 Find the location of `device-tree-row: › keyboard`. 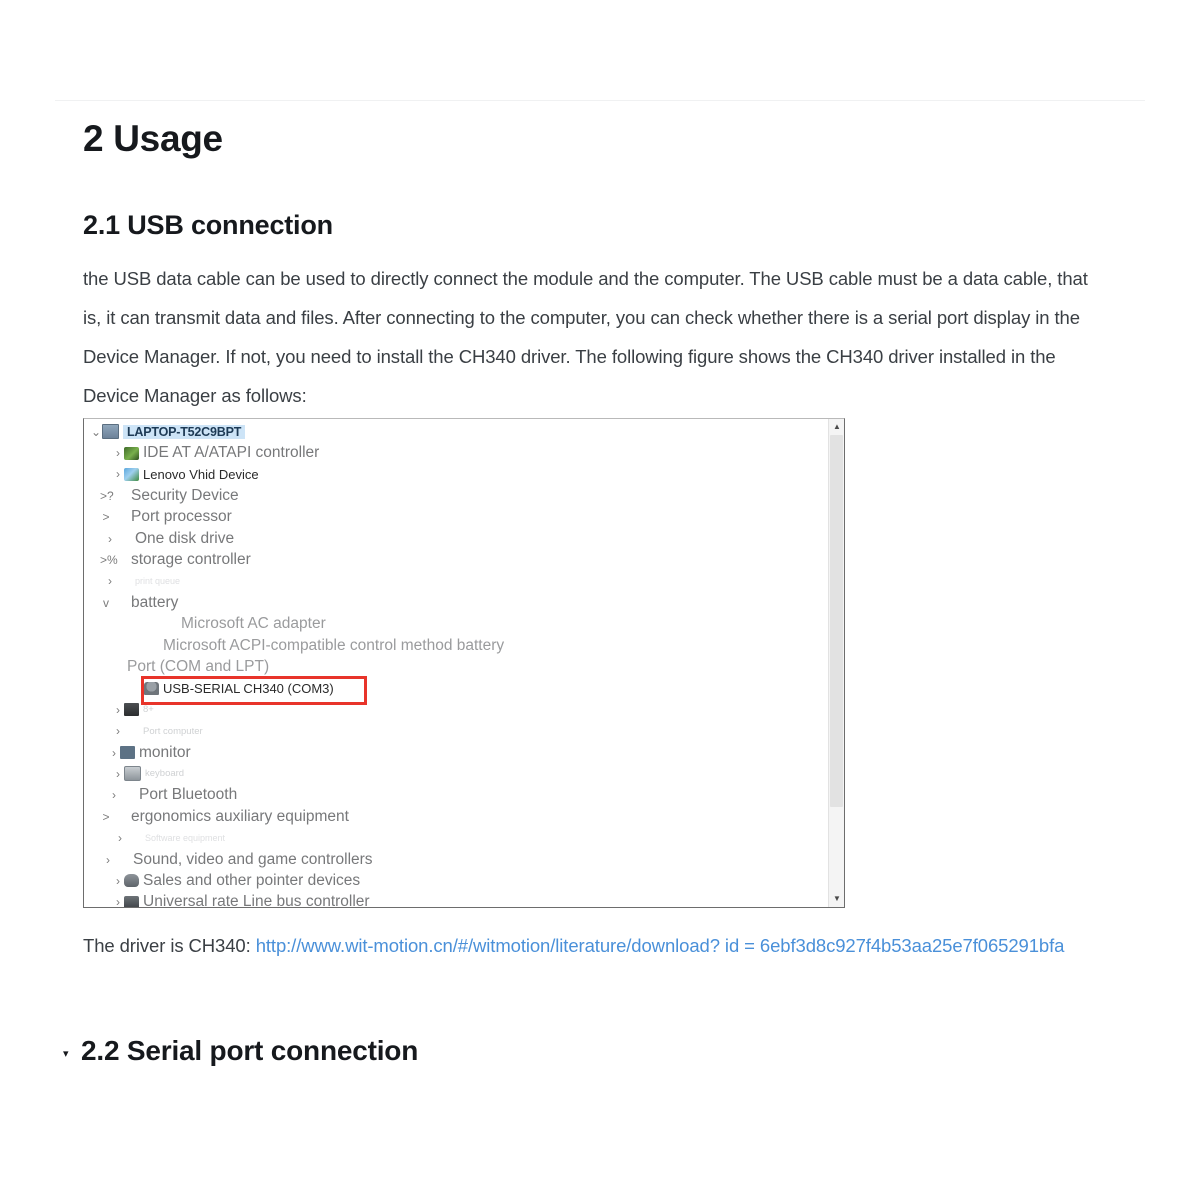

device-tree-row: › keyboard is located at coordinates (456, 773).